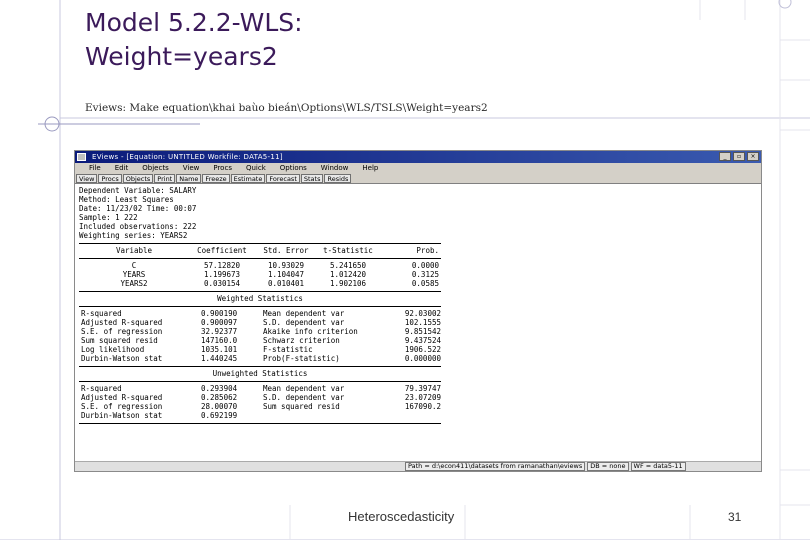  What do you see at coordinates (155, 168) in the screenshot?
I see `menu-objects: Objects` at bounding box center [155, 168].